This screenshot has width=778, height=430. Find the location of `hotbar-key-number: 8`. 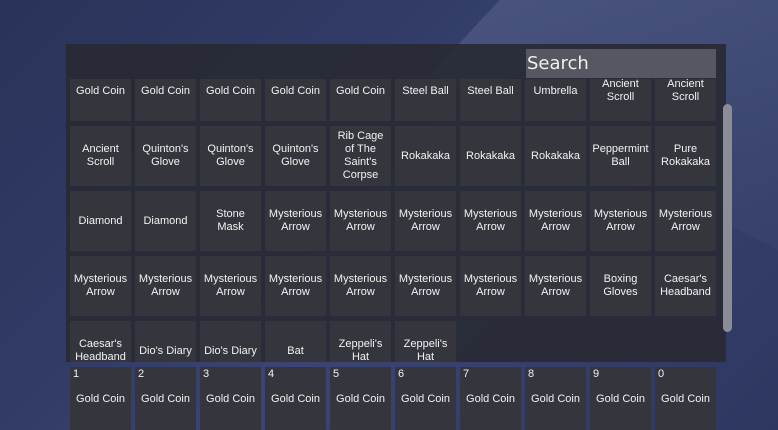

hotbar-key-number: 8 is located at coordinates (531, 374).